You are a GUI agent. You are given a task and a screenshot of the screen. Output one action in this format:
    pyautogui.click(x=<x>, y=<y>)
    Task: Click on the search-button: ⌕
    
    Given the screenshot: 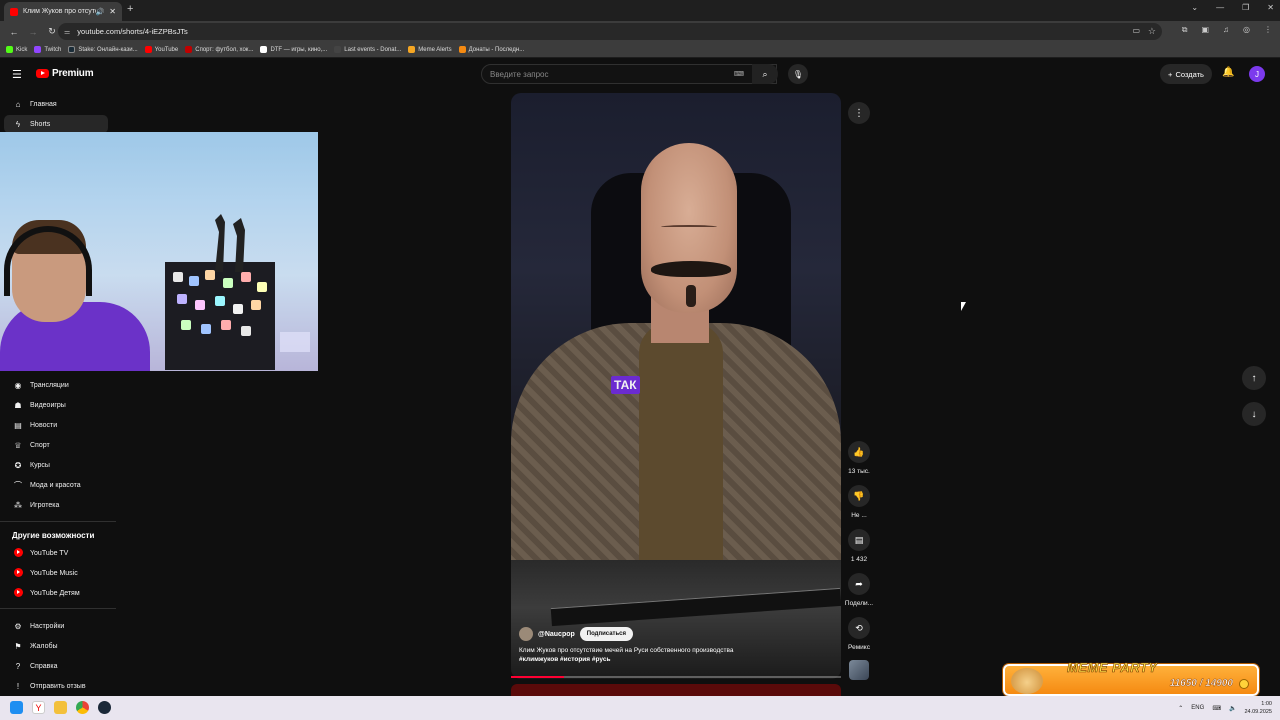 What is the action you would take?
    pyautogui.click(x=765, y=74)
    